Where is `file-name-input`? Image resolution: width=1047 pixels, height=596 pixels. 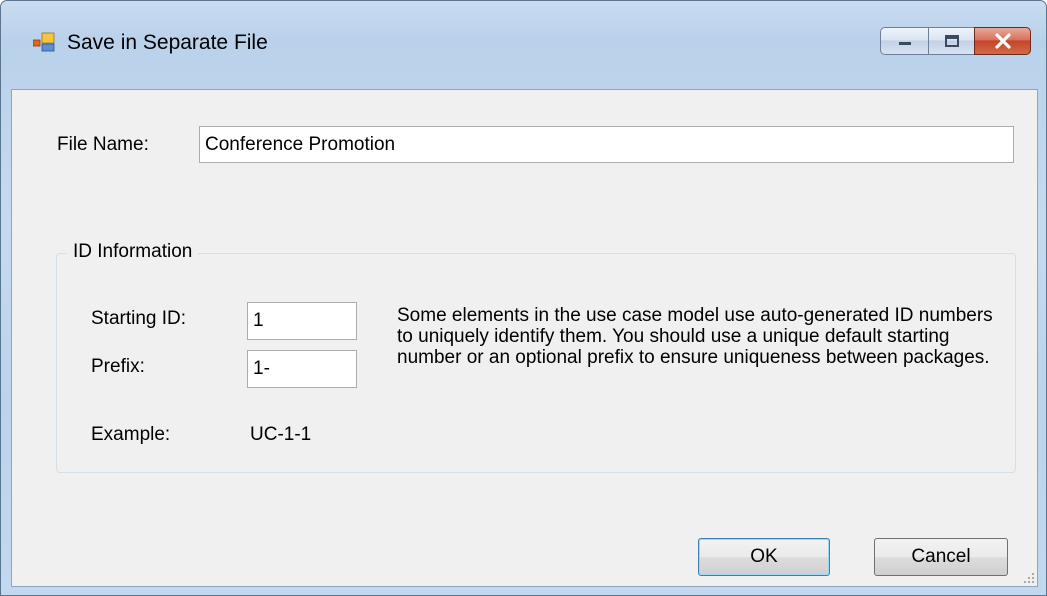 file-name-input is located at coordinates (606, 144).